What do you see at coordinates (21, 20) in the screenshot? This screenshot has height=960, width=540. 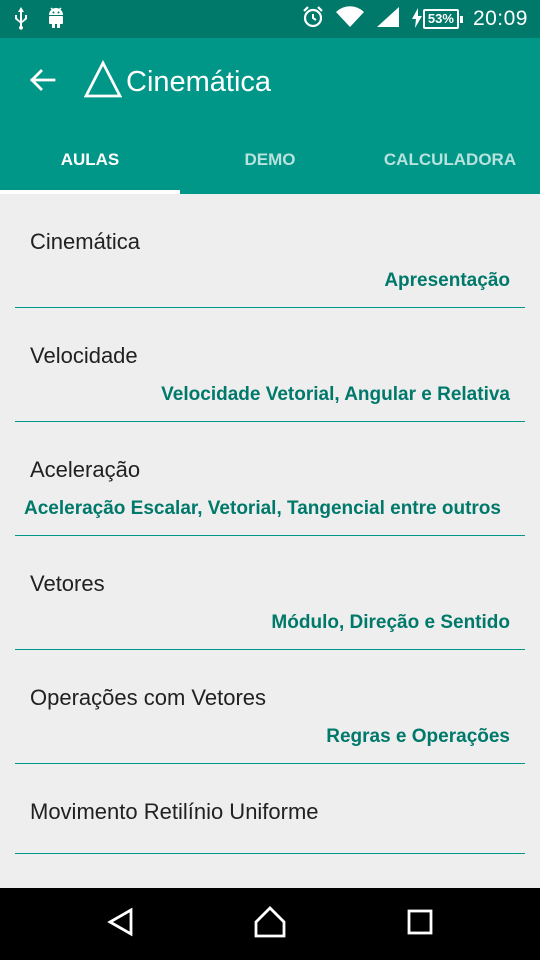 I see `usb-icon` at bounding box center [21, 20].